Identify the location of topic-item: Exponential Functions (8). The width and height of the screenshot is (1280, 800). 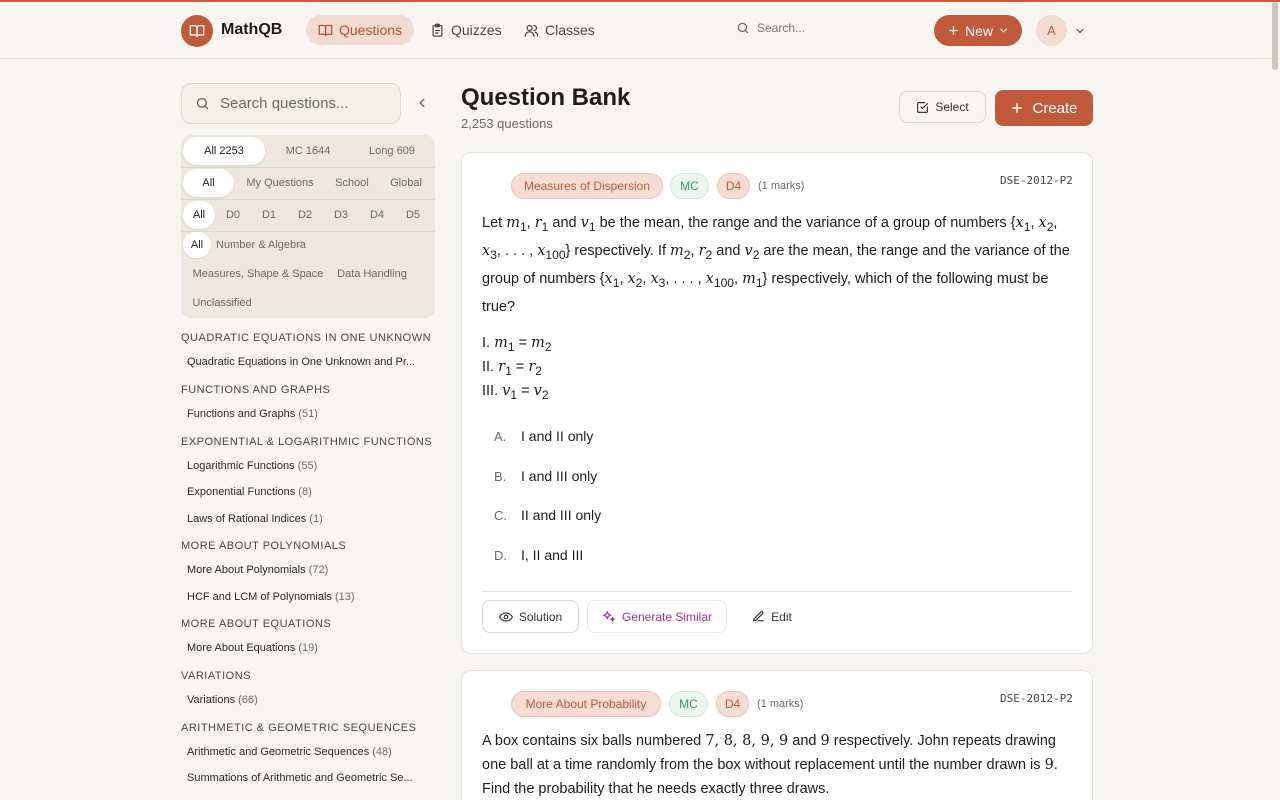
(249, 492).